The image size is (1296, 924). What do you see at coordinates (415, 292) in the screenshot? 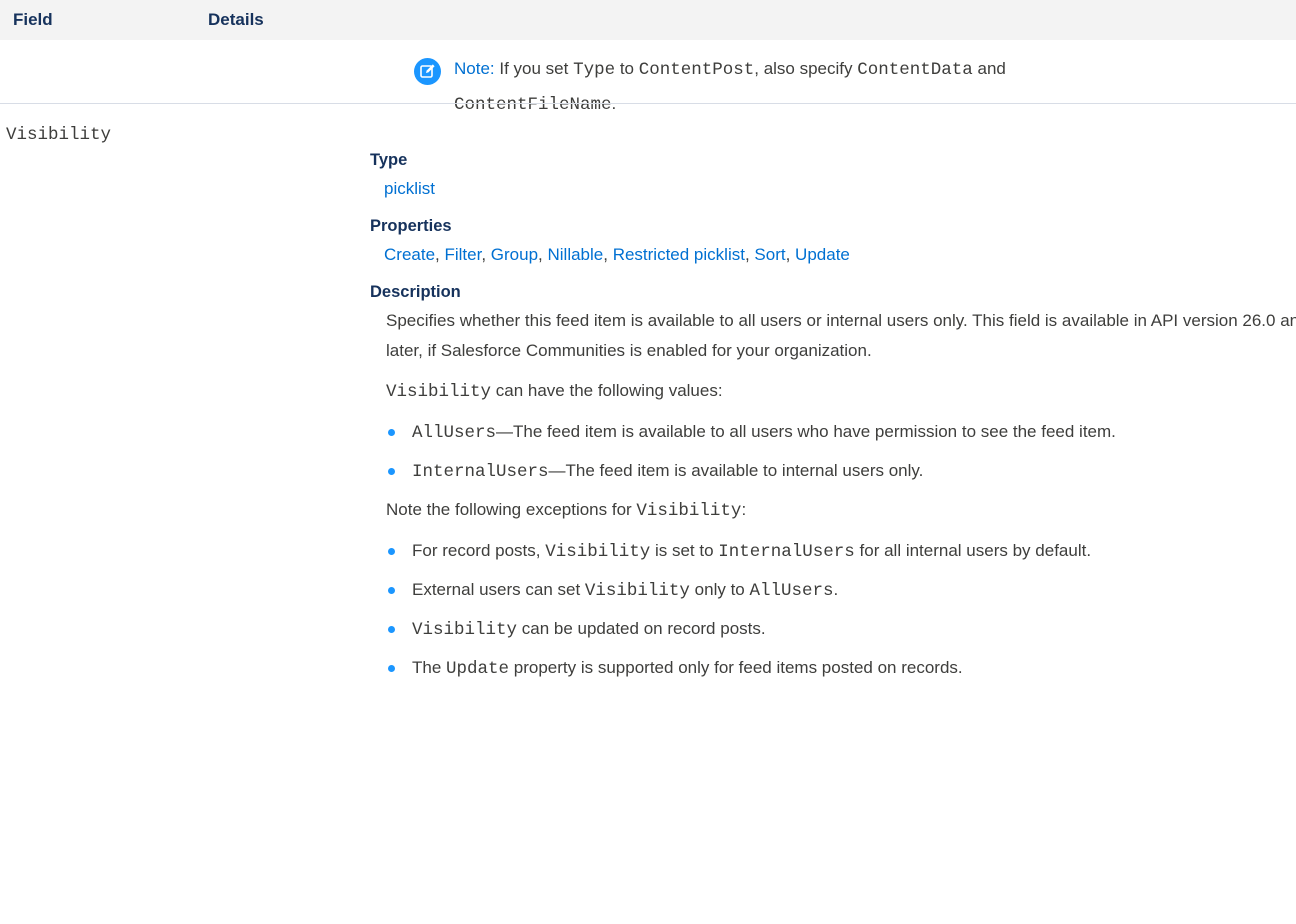
I see `description-label: Description` at bounding box center [415, 292].